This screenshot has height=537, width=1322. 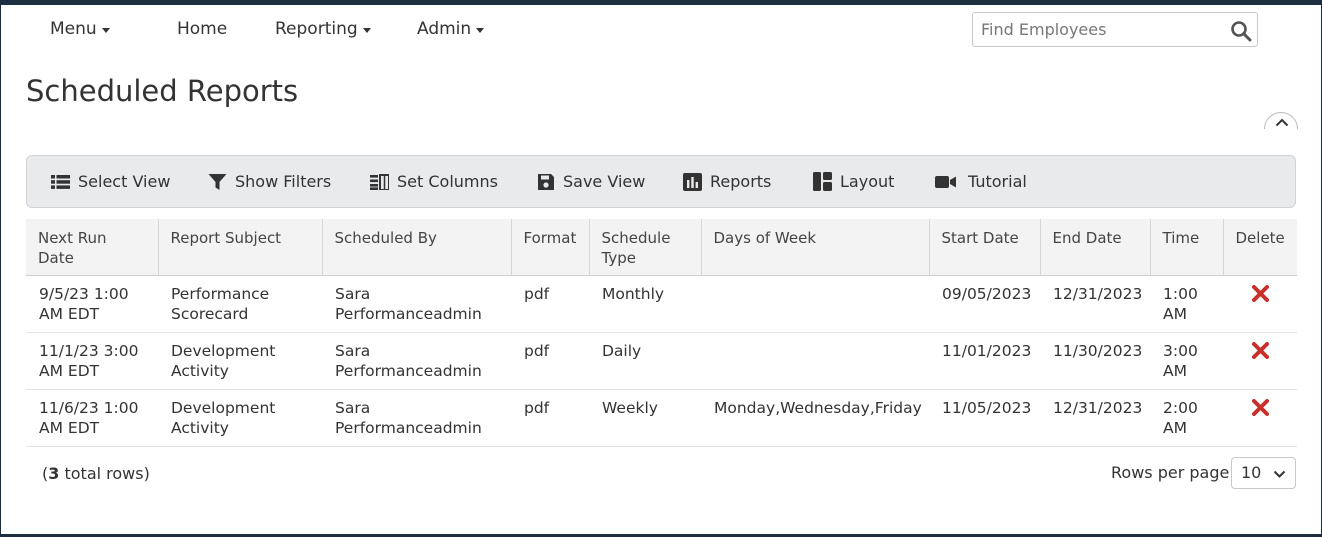 I want to click on cell-next-run-date: 11/6/23 1:00 AM EDT, so click(x=92, y=418).